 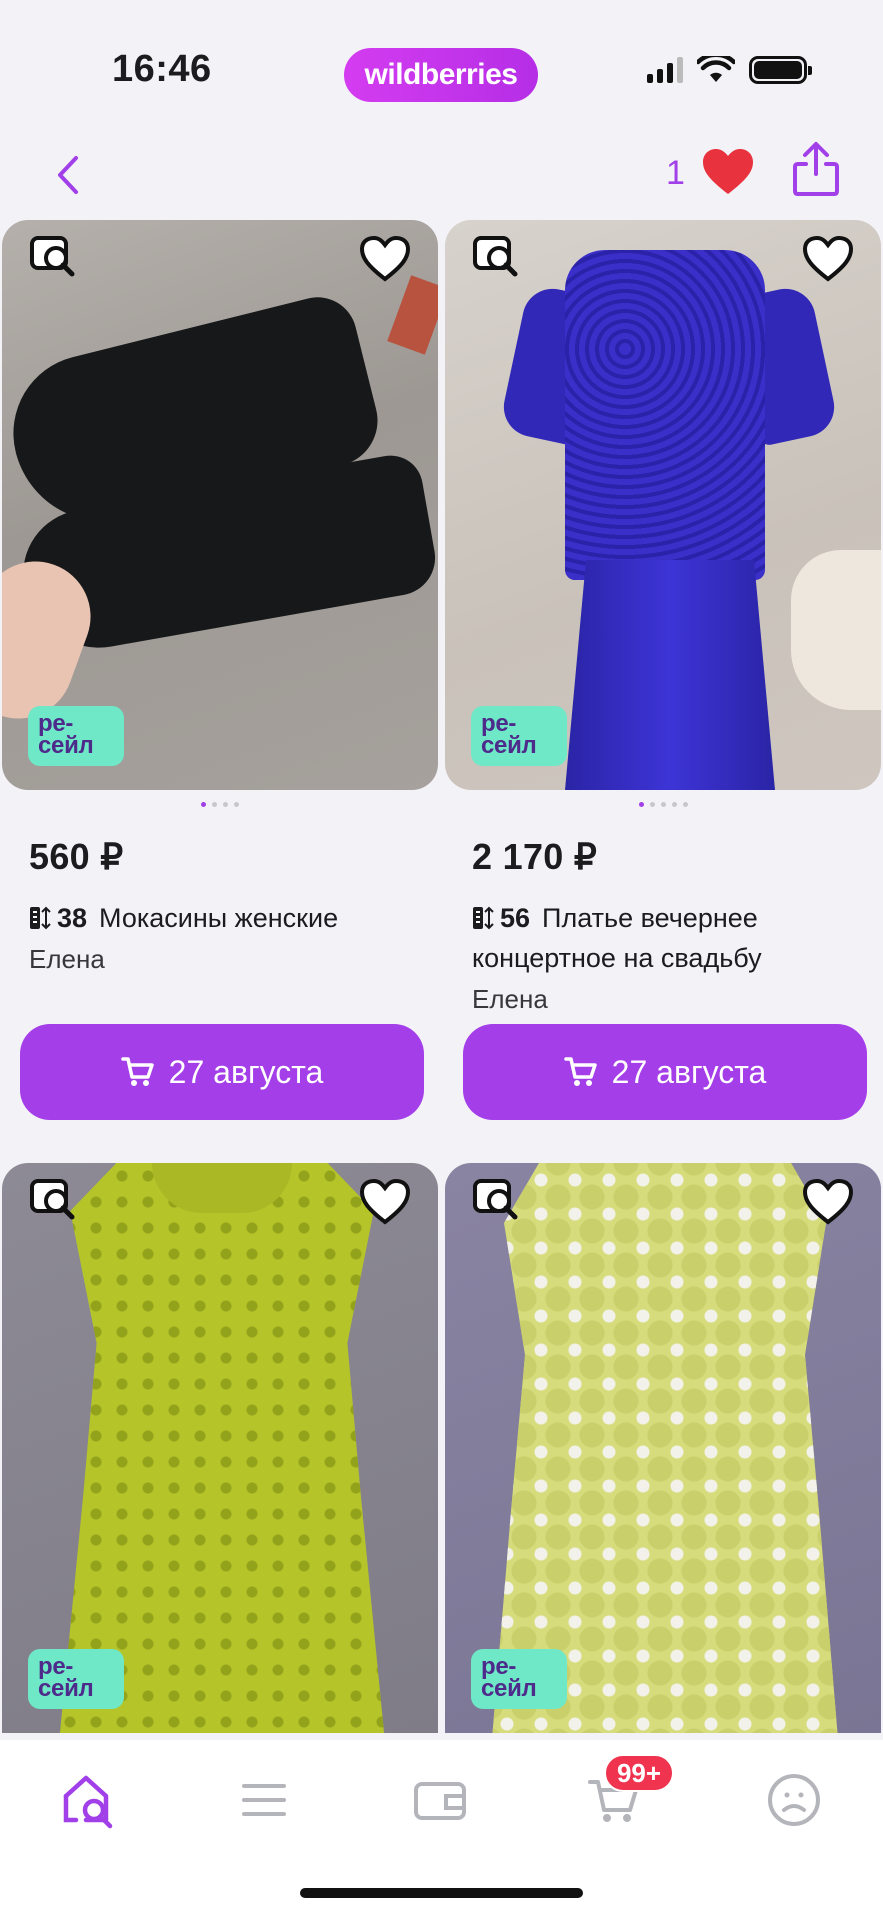 I want to click on product-price: 560 ₽, so click(x=76, y=856).